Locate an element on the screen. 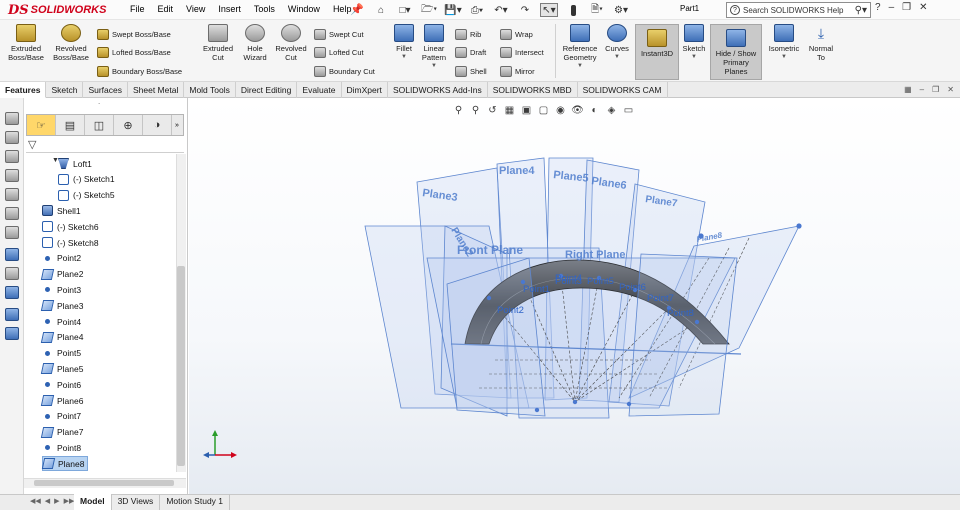 The height and width of the screenshot is (510, 960). menu-file: File is located at coordinates (137, 9).